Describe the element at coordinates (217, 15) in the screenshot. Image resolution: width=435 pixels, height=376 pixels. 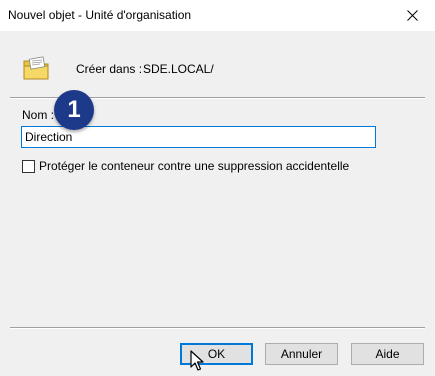
I see `title-bar: Nouvel objet - Unité d'organisation` at that location.